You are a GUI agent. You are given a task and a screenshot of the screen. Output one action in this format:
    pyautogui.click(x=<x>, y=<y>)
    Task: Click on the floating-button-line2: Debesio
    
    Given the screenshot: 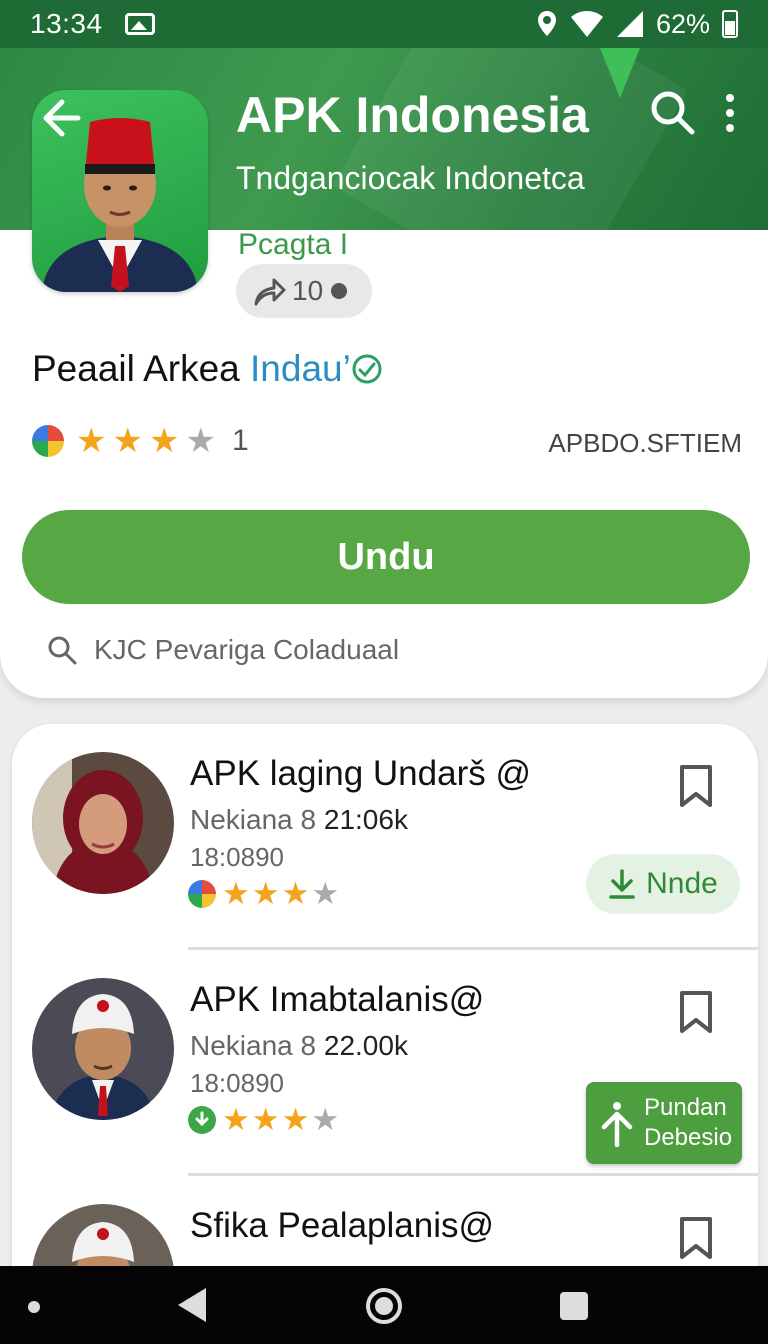 What is the action you would take?
    pyautogui.click(x=688, y=1137)
    